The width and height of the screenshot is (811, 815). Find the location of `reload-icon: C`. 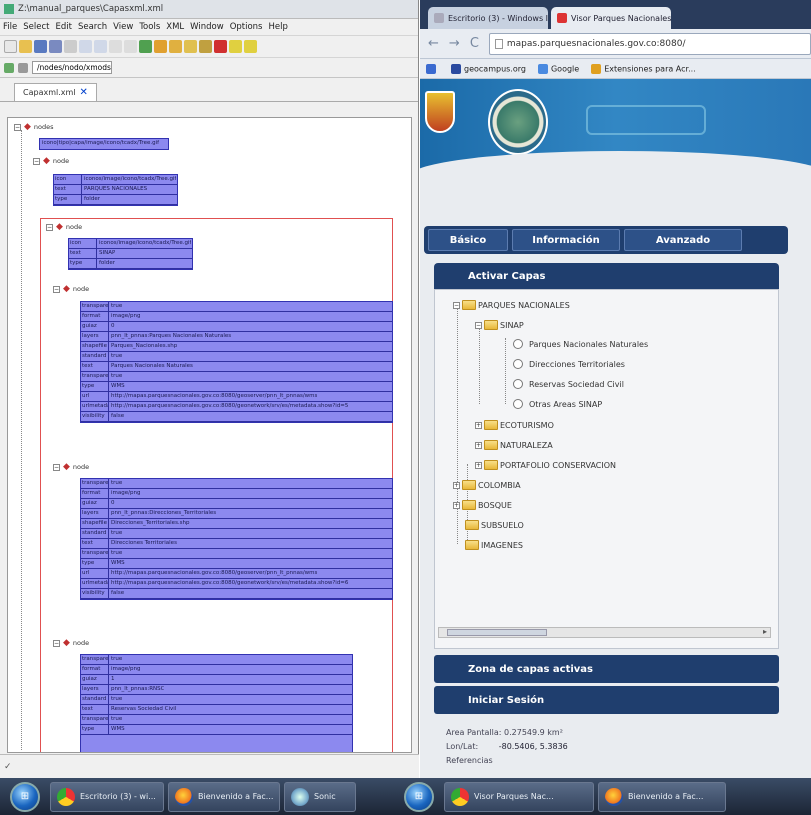

reload-icon: C is located at coordinates (474, 43).